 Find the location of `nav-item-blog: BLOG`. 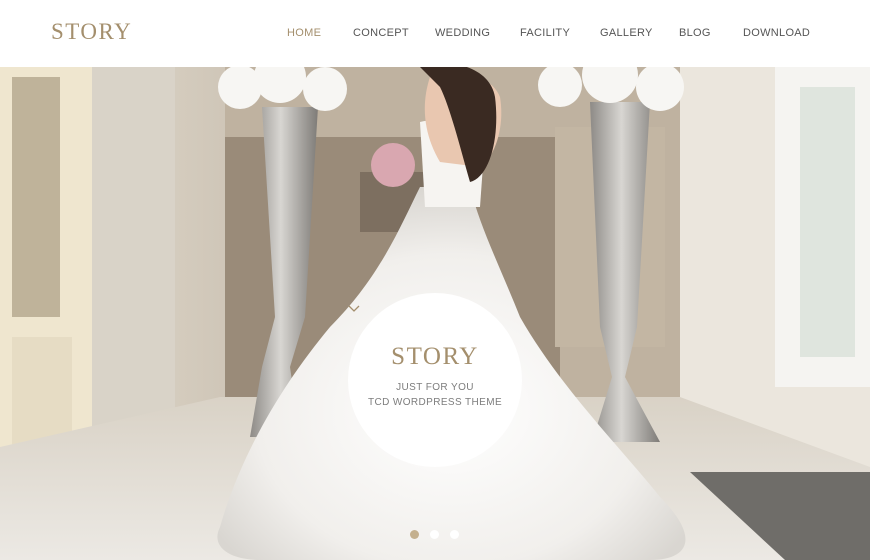

nav-item-blog: BLOG is located at coordinates (695, 33).